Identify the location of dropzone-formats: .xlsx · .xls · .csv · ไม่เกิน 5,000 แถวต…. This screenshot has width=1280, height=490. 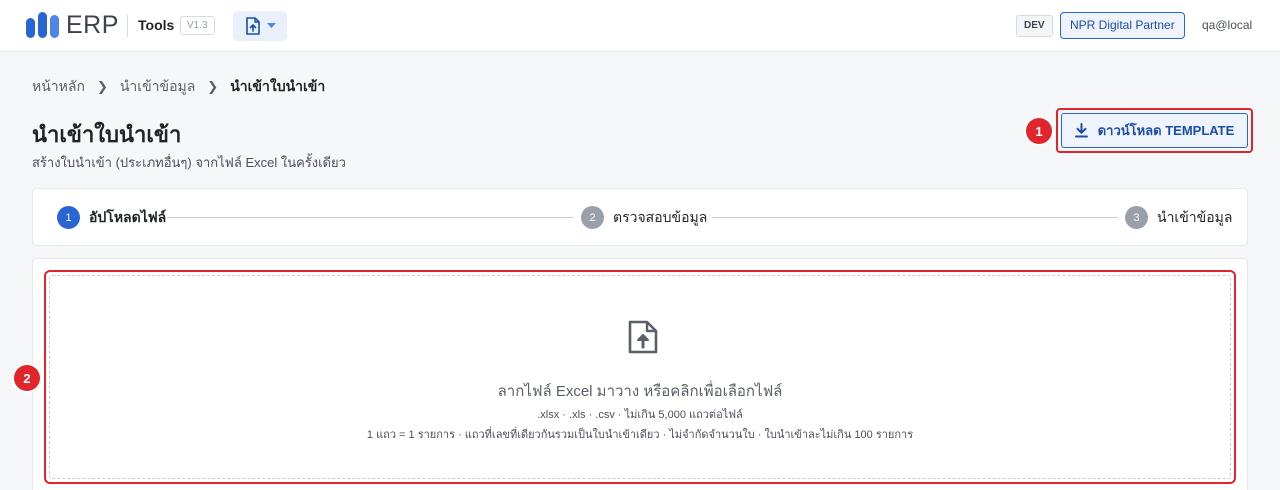
(640, 415).